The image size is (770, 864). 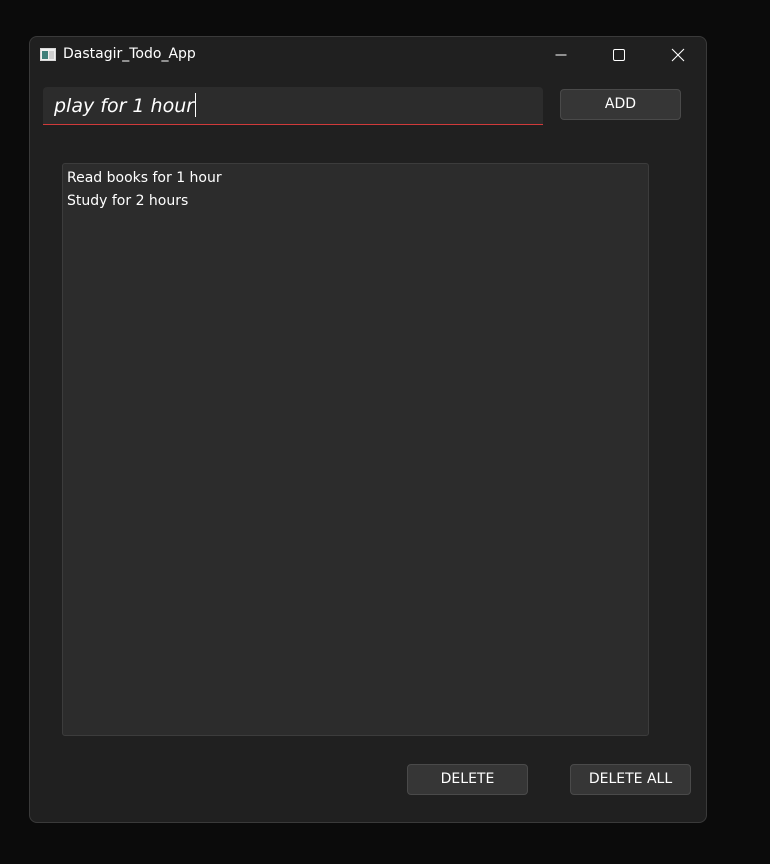 I want to click on close-button, so click(x=677, y=55).